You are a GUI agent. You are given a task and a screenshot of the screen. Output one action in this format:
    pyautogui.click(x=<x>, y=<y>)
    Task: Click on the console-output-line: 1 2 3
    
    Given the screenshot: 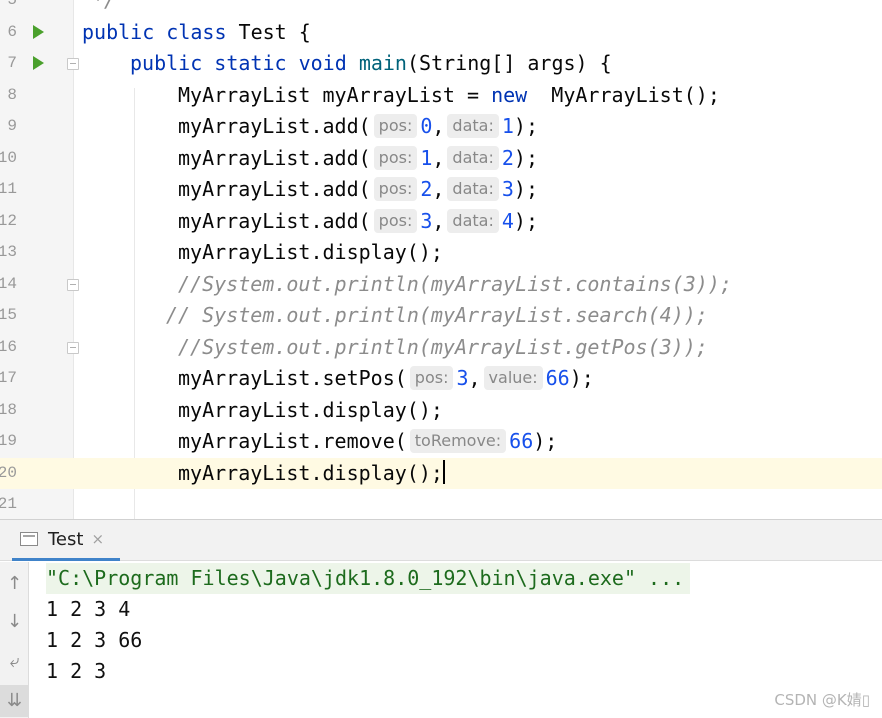 What is the action you would take?
    pyautogui.click(x=76, y=671)
    